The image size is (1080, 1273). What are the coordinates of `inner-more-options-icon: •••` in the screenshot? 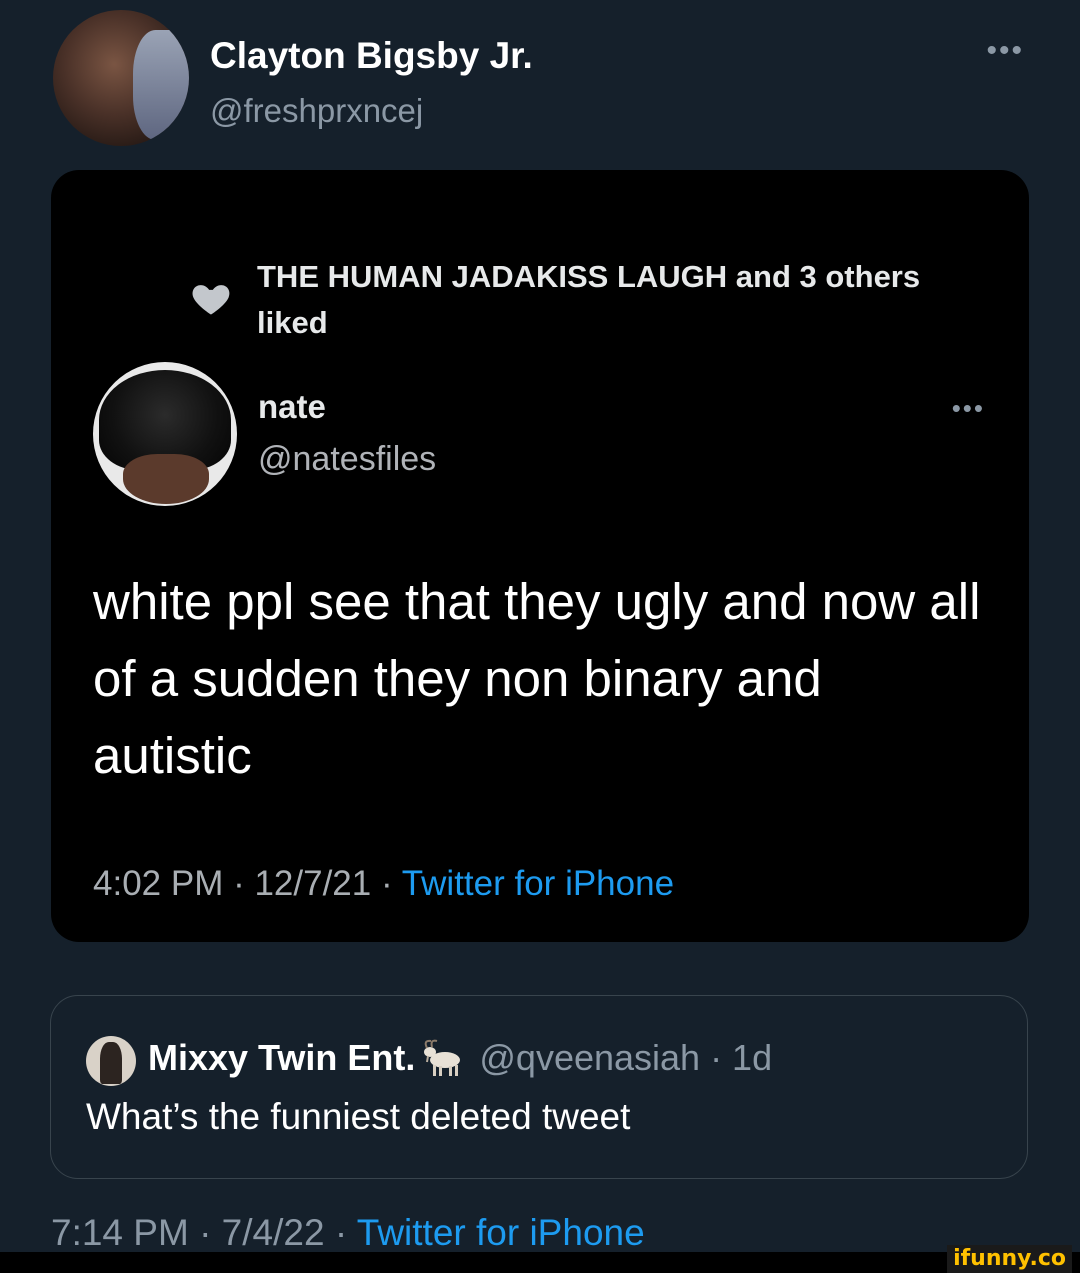 It's located at (968, 408).